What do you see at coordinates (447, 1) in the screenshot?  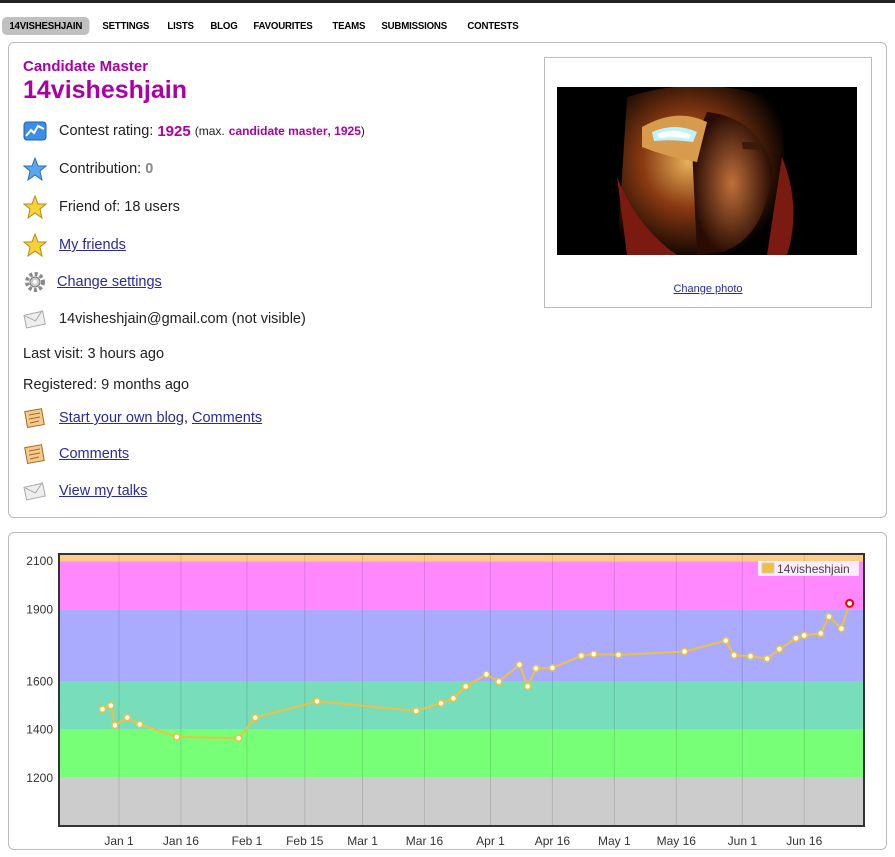 I see `top-border` at bounding box center [447, 1].